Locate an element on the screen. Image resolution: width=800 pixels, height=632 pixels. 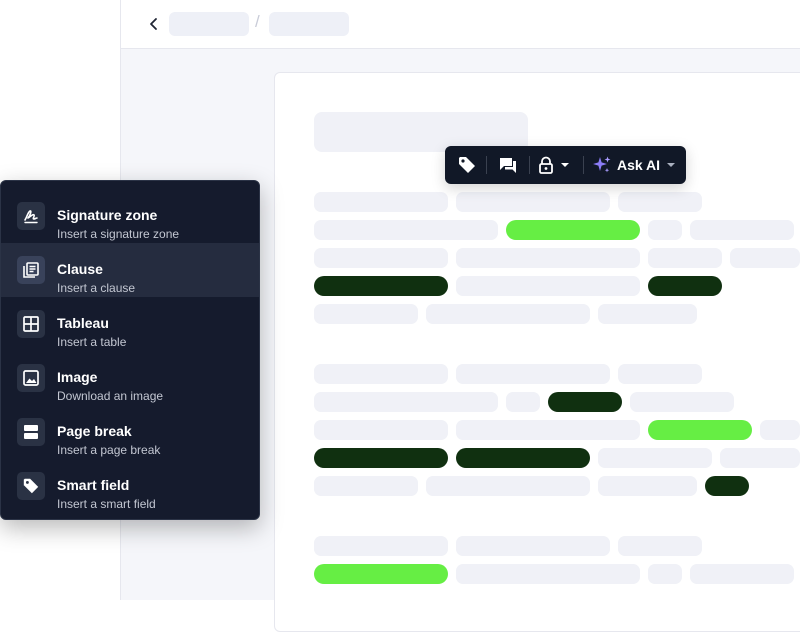
comment-button is located at coordinates (508, 165).